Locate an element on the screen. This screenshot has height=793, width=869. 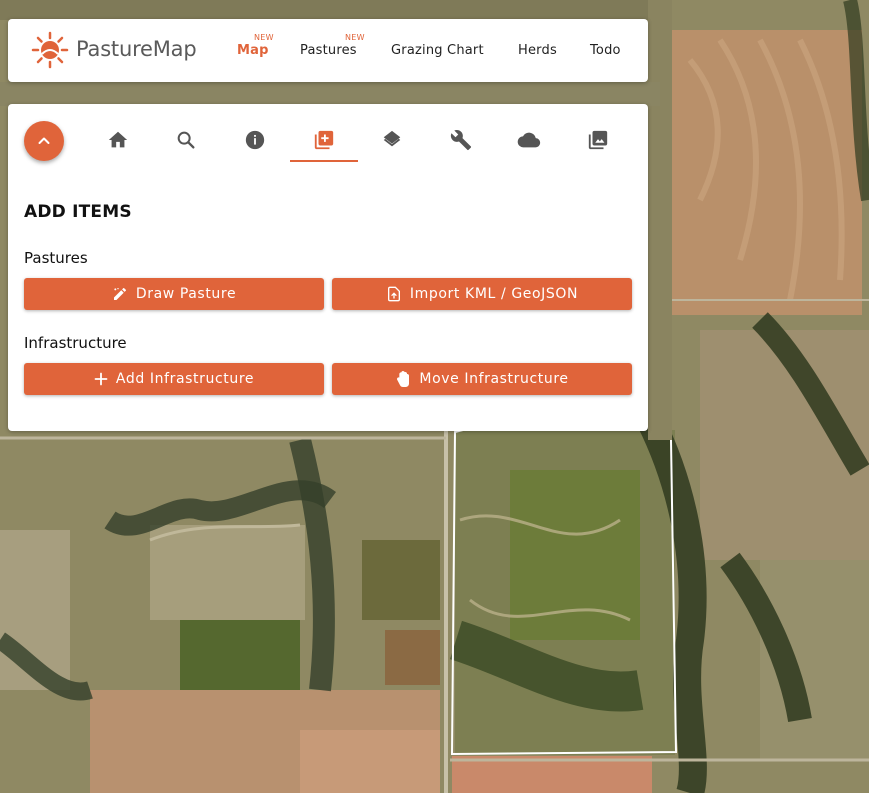
add-items-icon is located at coordinates (324, 140).